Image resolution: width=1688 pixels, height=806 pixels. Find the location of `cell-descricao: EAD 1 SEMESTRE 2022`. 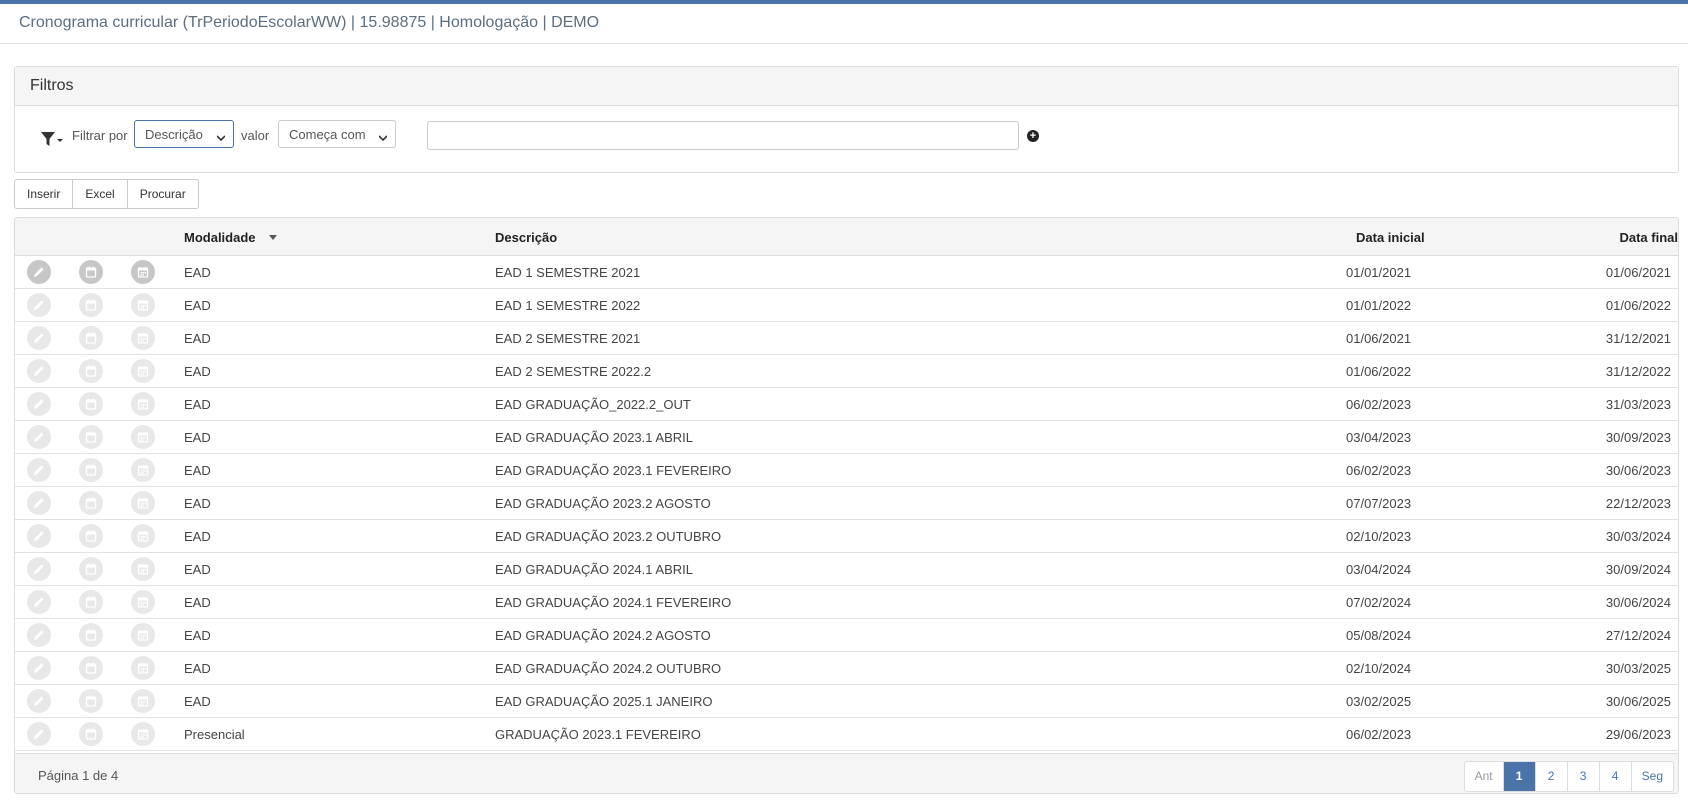

cell-descricao: EAD 1 SEMESTRE 2022 is located at coordinates (568, 305).